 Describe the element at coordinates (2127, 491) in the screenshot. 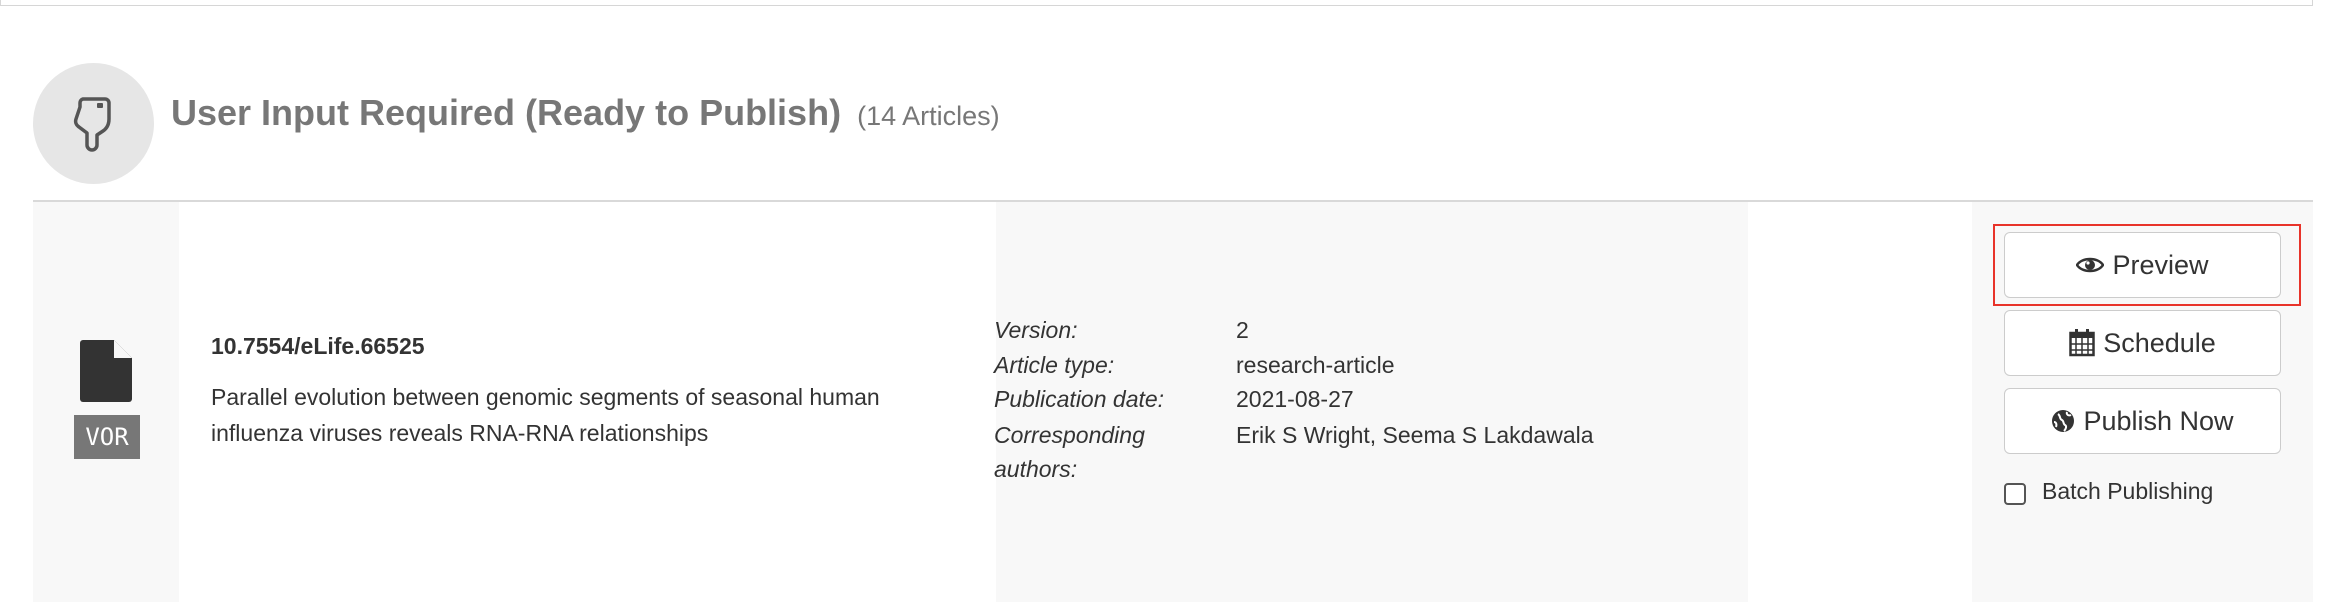

I see `batch-publishing-label: Batch Publishing` at that location.